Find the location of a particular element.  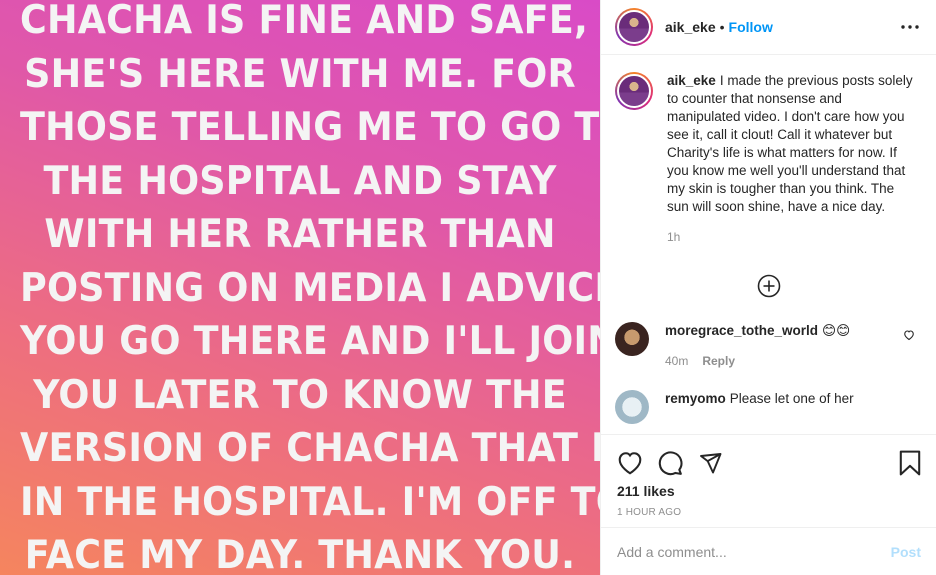

comment-text: remyomo Please let one of her is located at coordinates (780, 399).